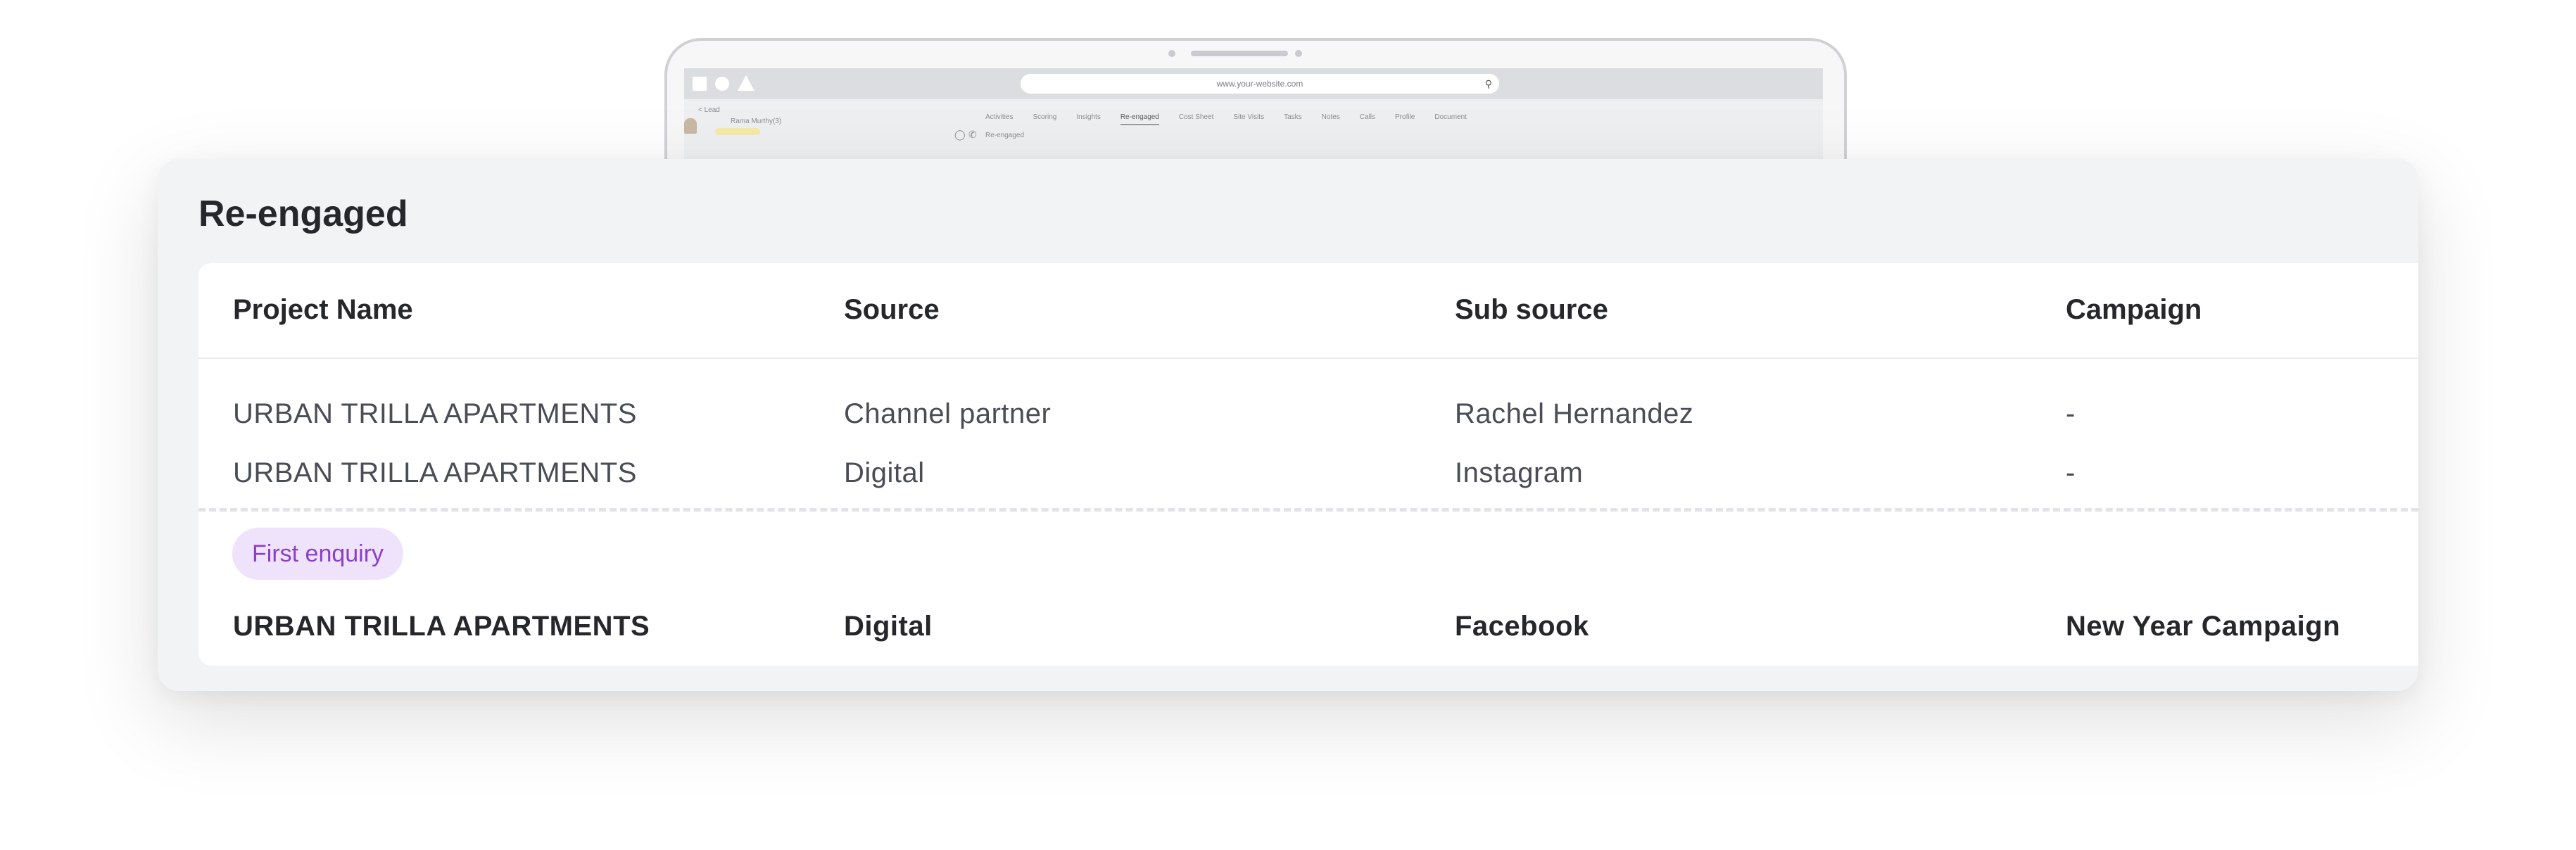 This screenshot has height=850, width=2576. Describe the element at coordinates (323, 309) in the screenshot. I see `column-header-project-name: Project Name` at that location.